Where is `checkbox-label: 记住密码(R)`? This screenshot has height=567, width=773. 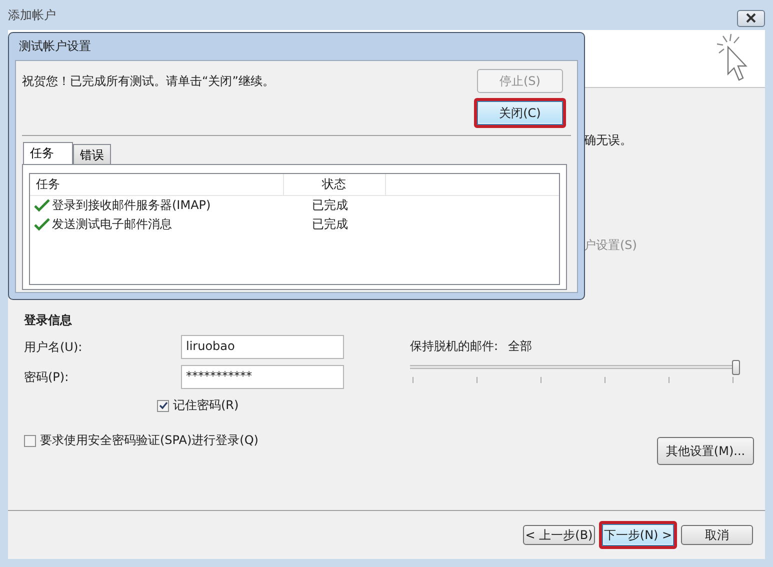 checkbox-label: 记住密码(R) is located at coordinates (206, 405).